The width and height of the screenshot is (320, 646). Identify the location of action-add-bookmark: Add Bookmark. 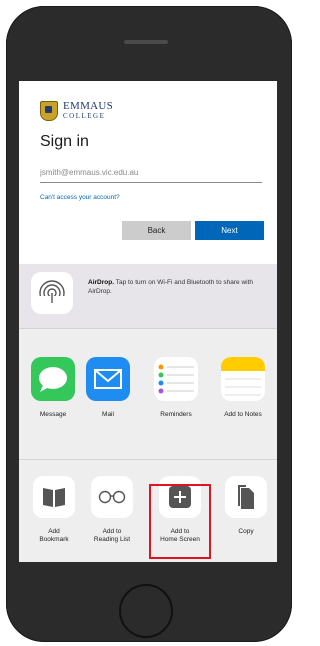
(54, 510).